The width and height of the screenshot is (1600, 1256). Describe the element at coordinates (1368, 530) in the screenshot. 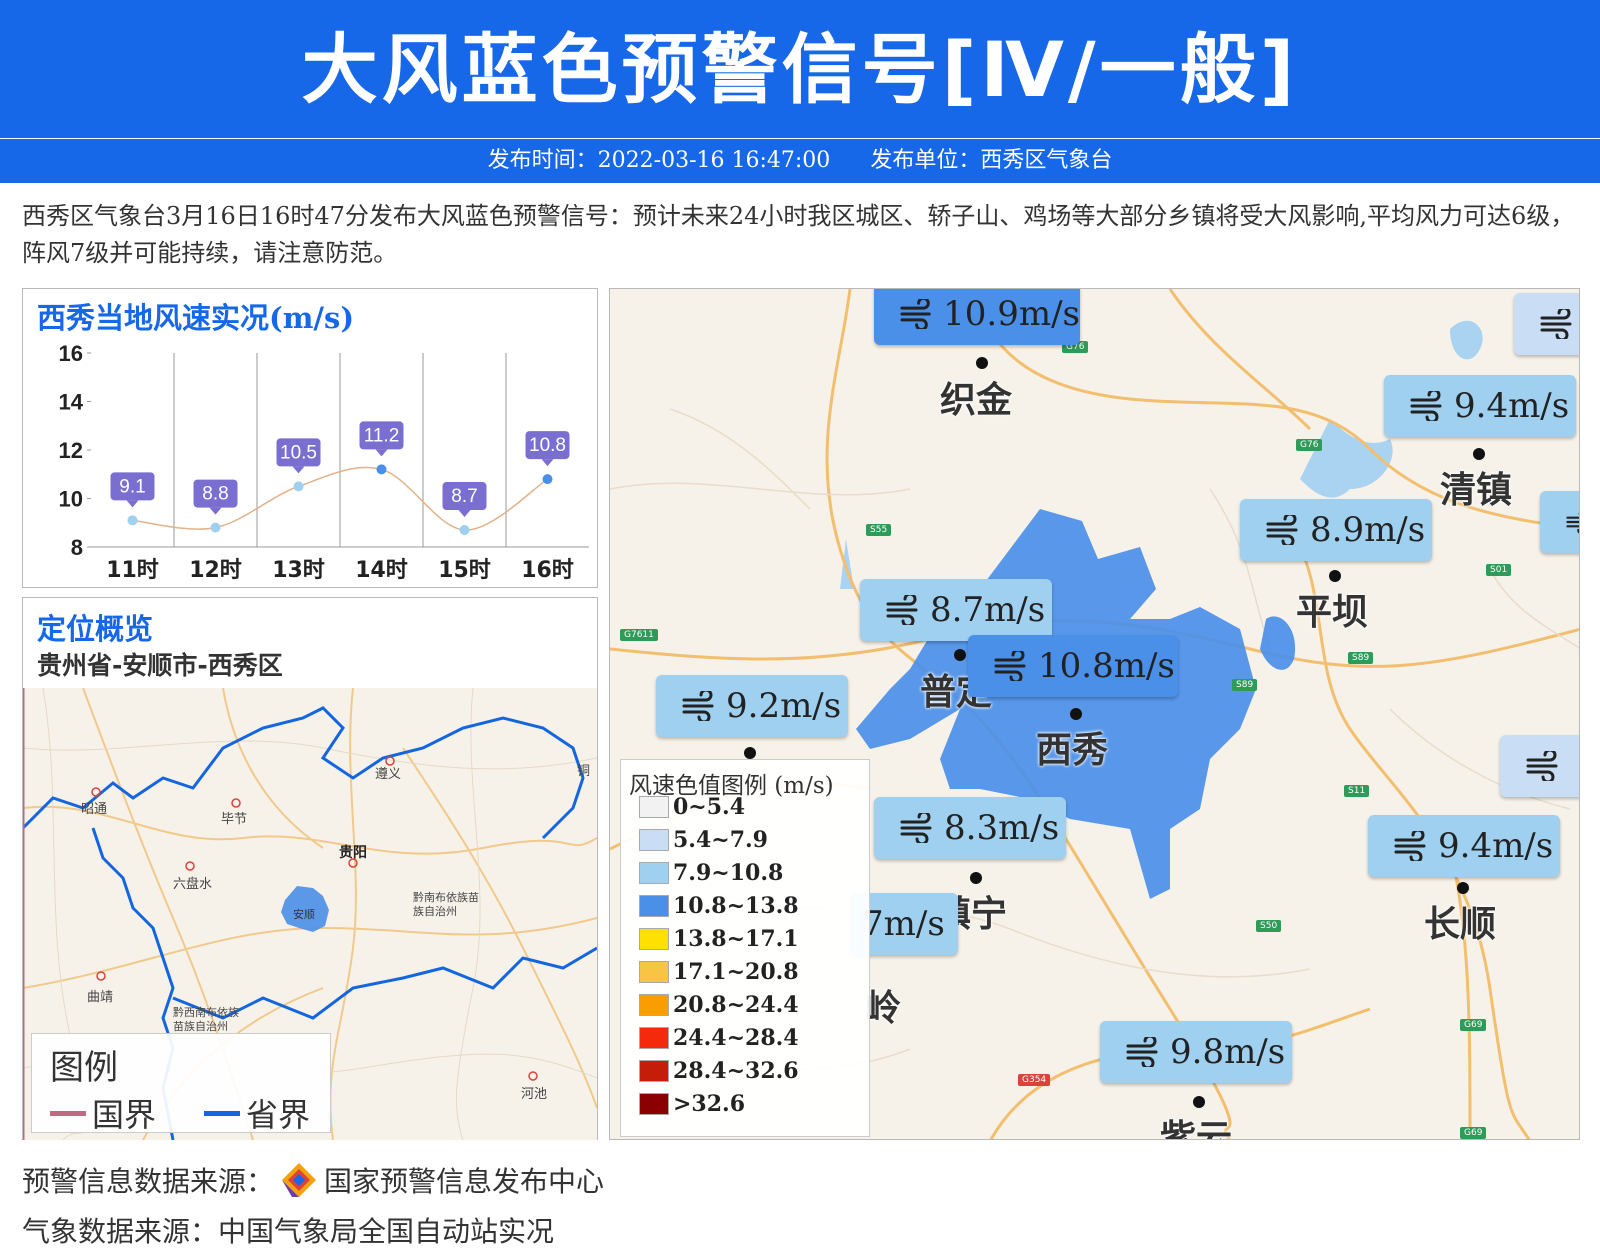

I see `wind-value: 8.9m/s` at that location.